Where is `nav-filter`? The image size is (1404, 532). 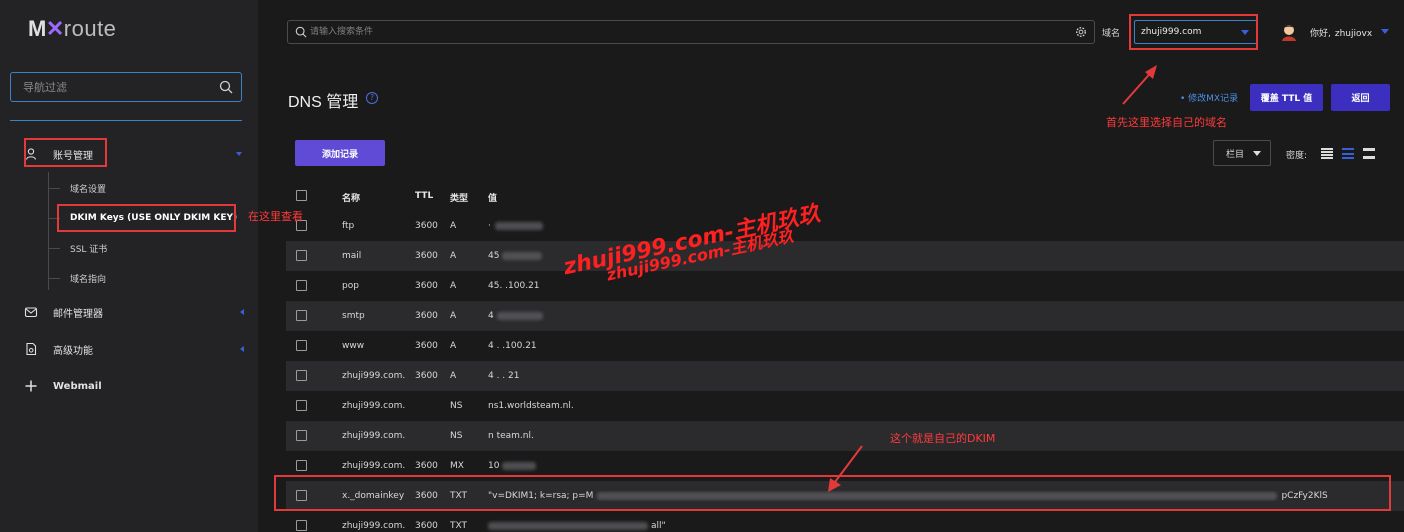 nav-filter is located at coordinates (126, 87).